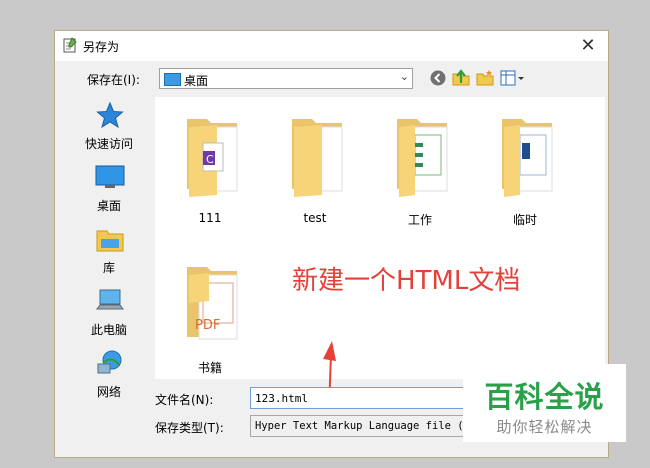 This screenshot has width=650, height=468. I want to click on folder-item-work: 工作, so click(420, 170).